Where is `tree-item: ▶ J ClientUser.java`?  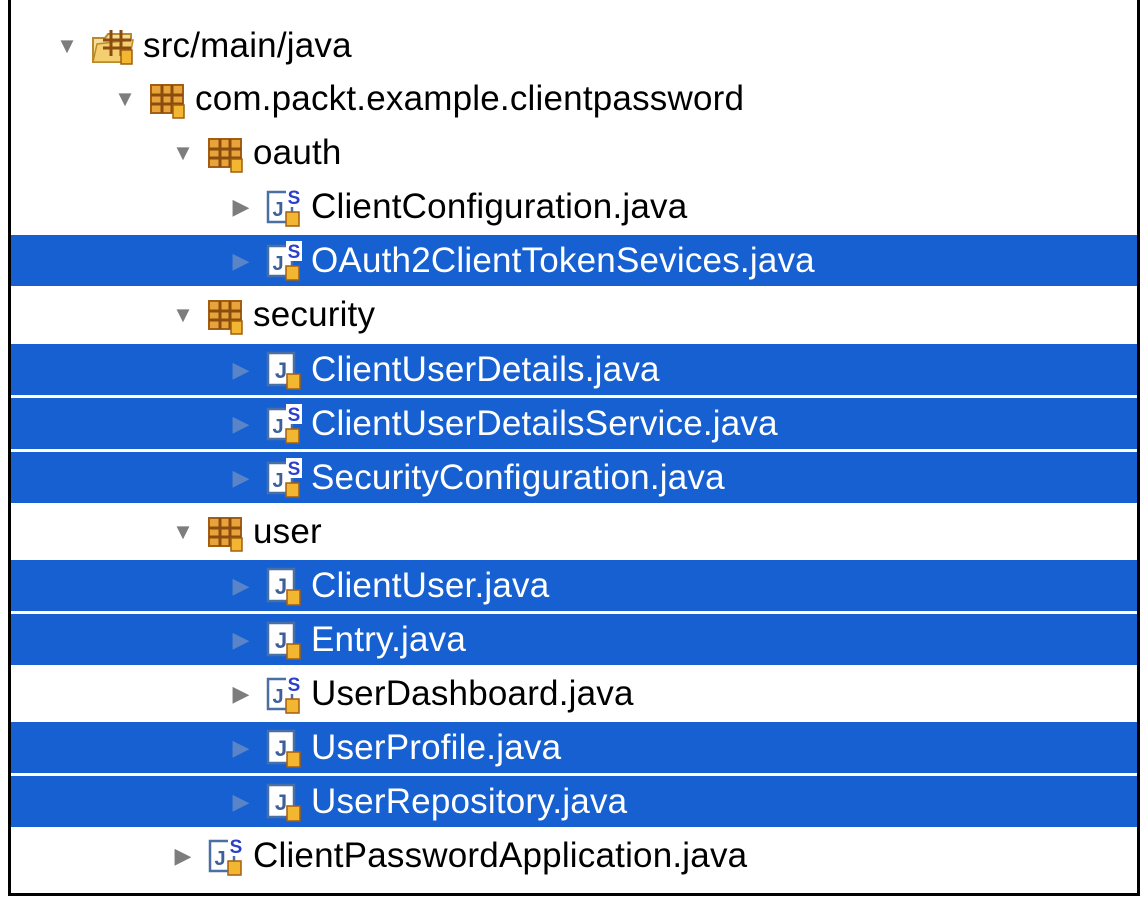 tree-item: ▶ J ClientUser.java is located at coordinates (574, 585).